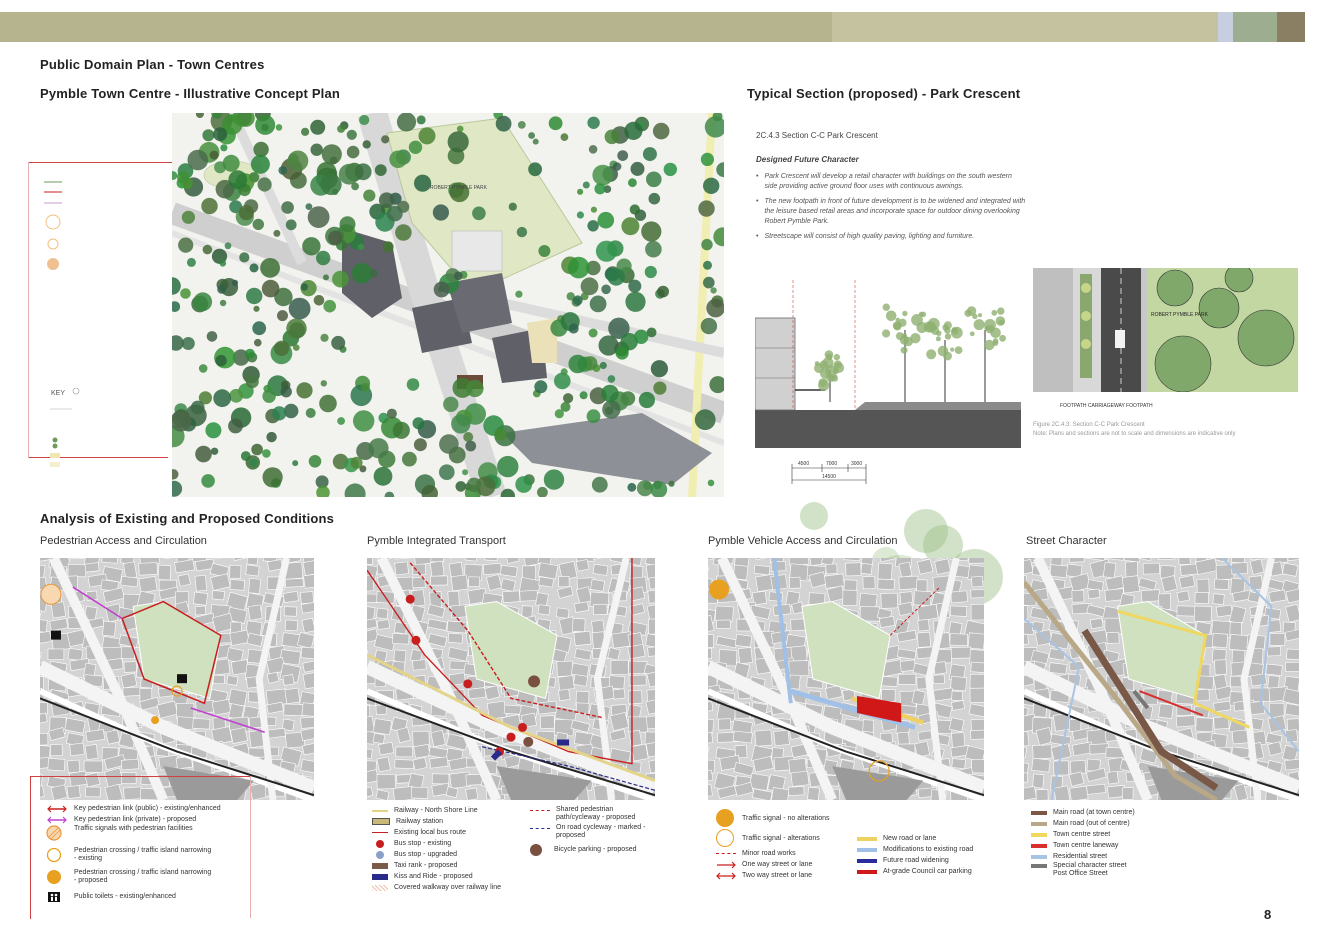 This screenshot has height=947, width=1339. I want to click on crossing-existing-icon, so click(54, 855).